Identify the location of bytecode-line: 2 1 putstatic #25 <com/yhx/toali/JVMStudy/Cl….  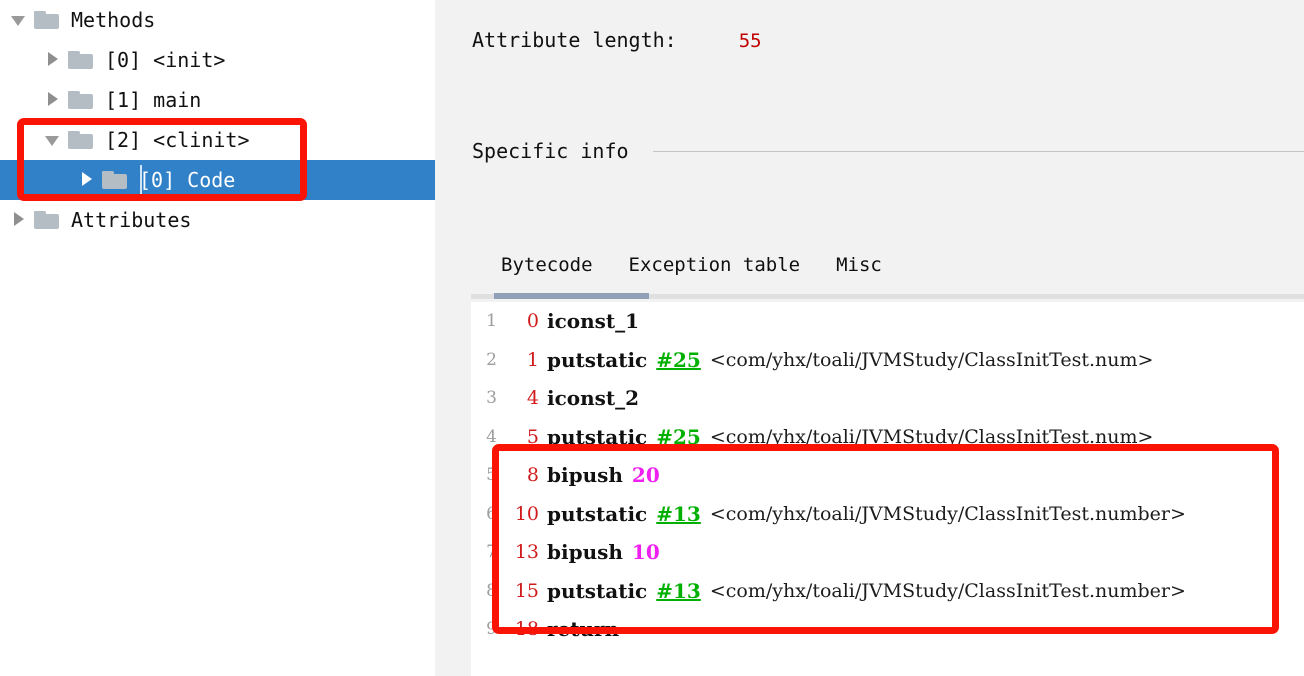
(887, 360).